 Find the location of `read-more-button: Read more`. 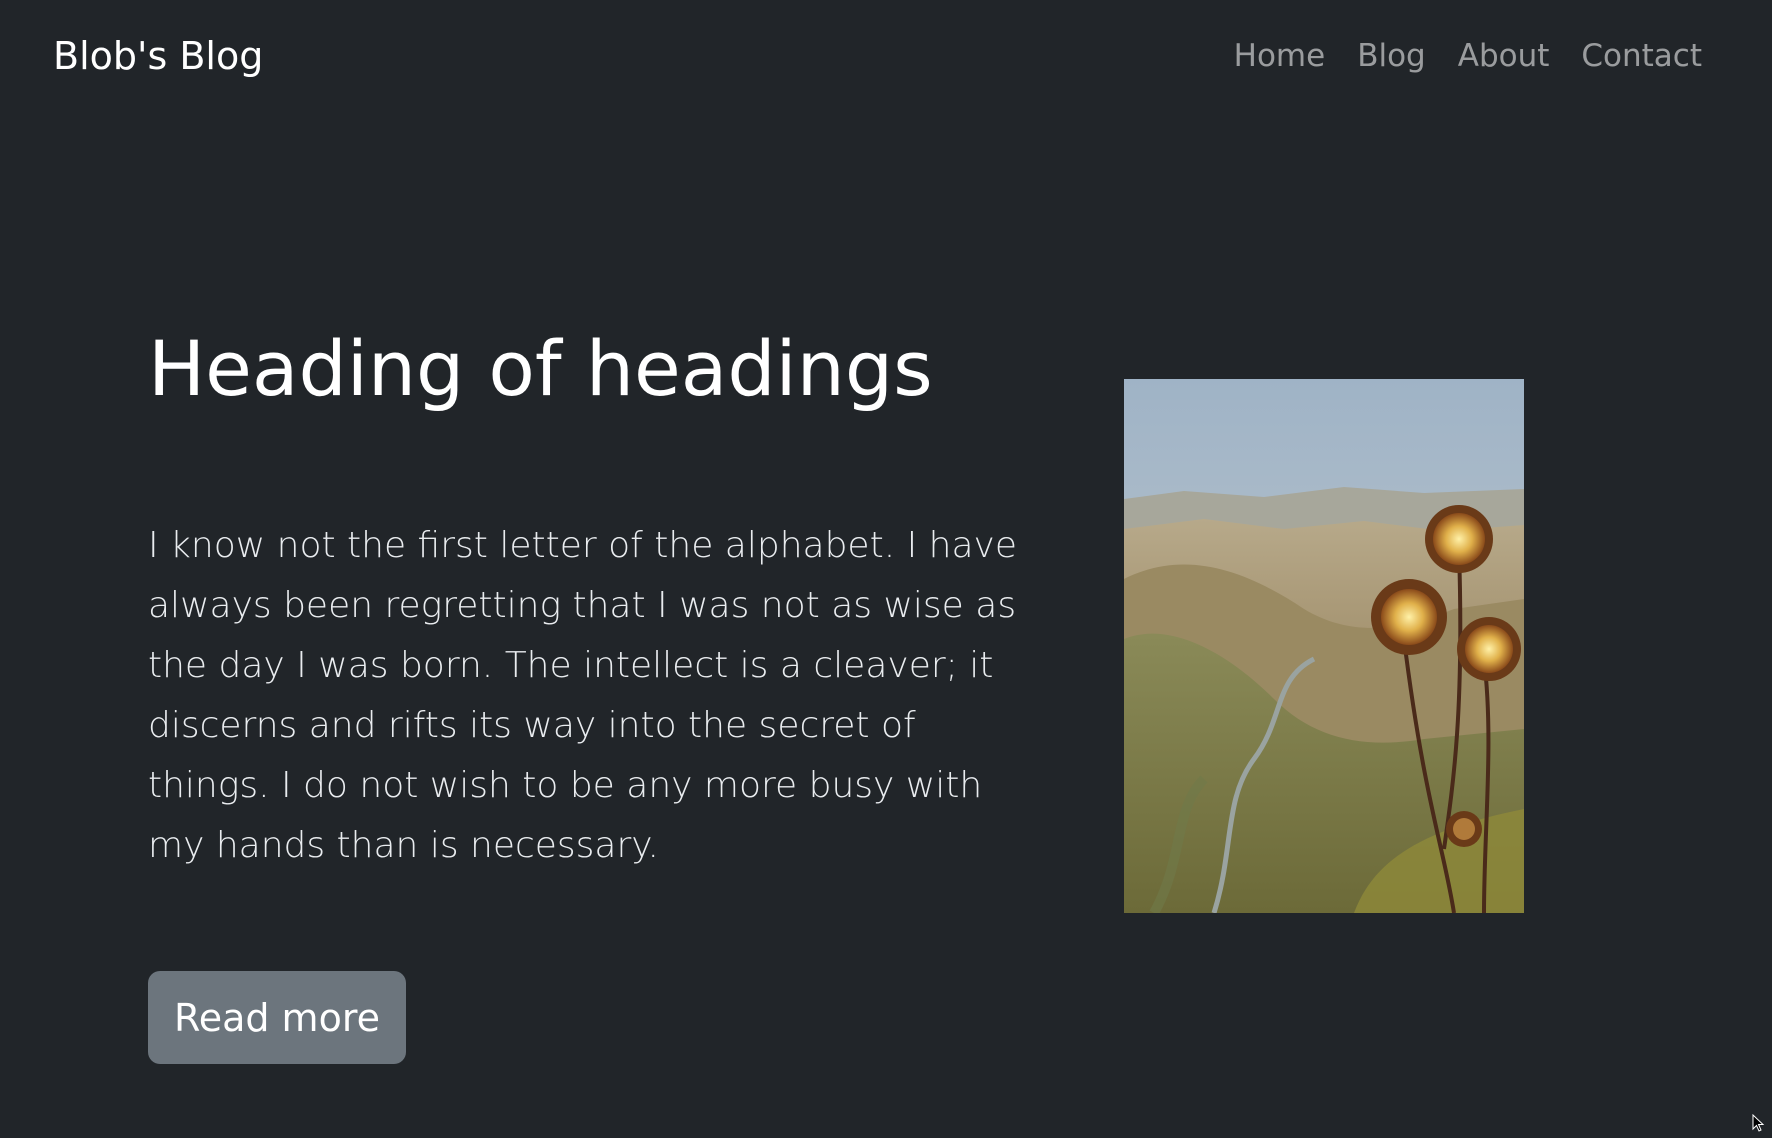

read-more-button: Read more is located at coordinates (277, 1017).